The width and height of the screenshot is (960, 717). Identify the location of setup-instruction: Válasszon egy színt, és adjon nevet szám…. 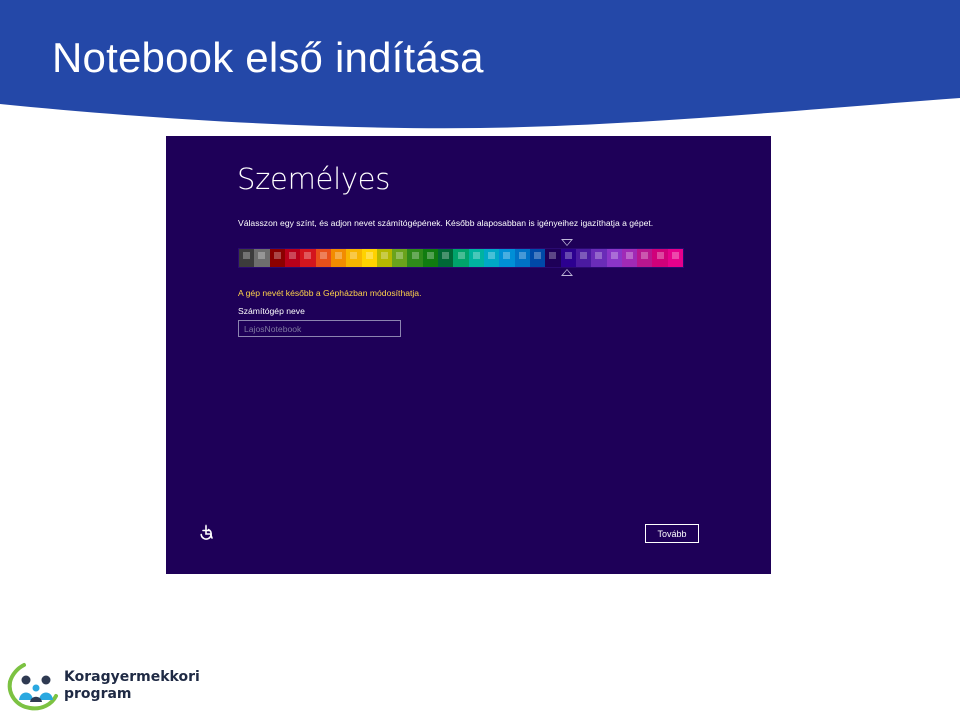
(446, 223).